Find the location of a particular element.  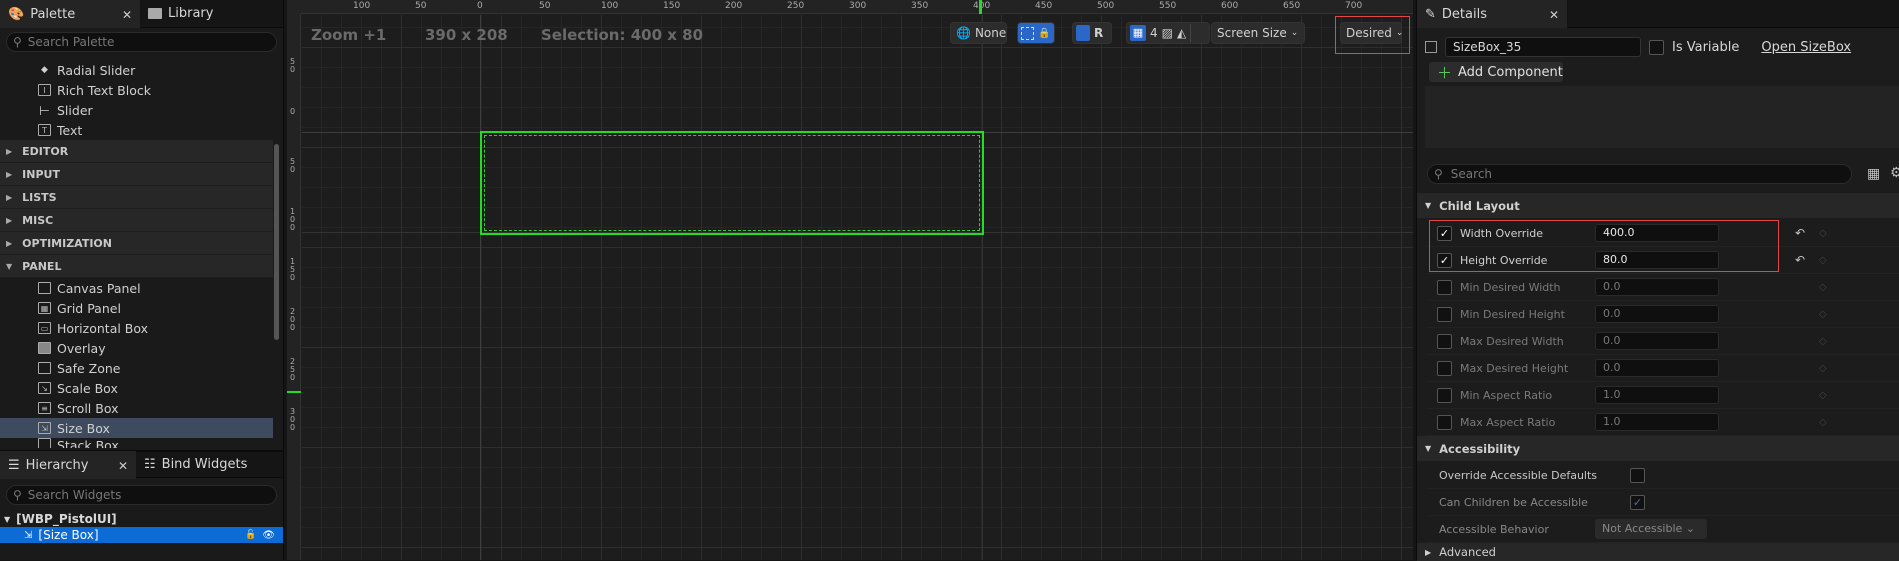

override-accessible-checkbox is located at coordinates (1637, 475).